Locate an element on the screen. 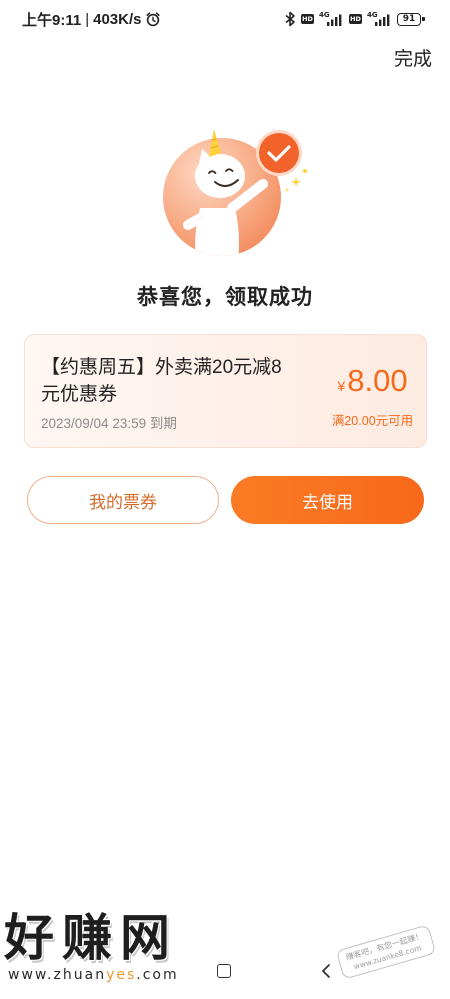 The image size is (450, 999). currency-symbol: ¥ is located at coordinates (341, 386).